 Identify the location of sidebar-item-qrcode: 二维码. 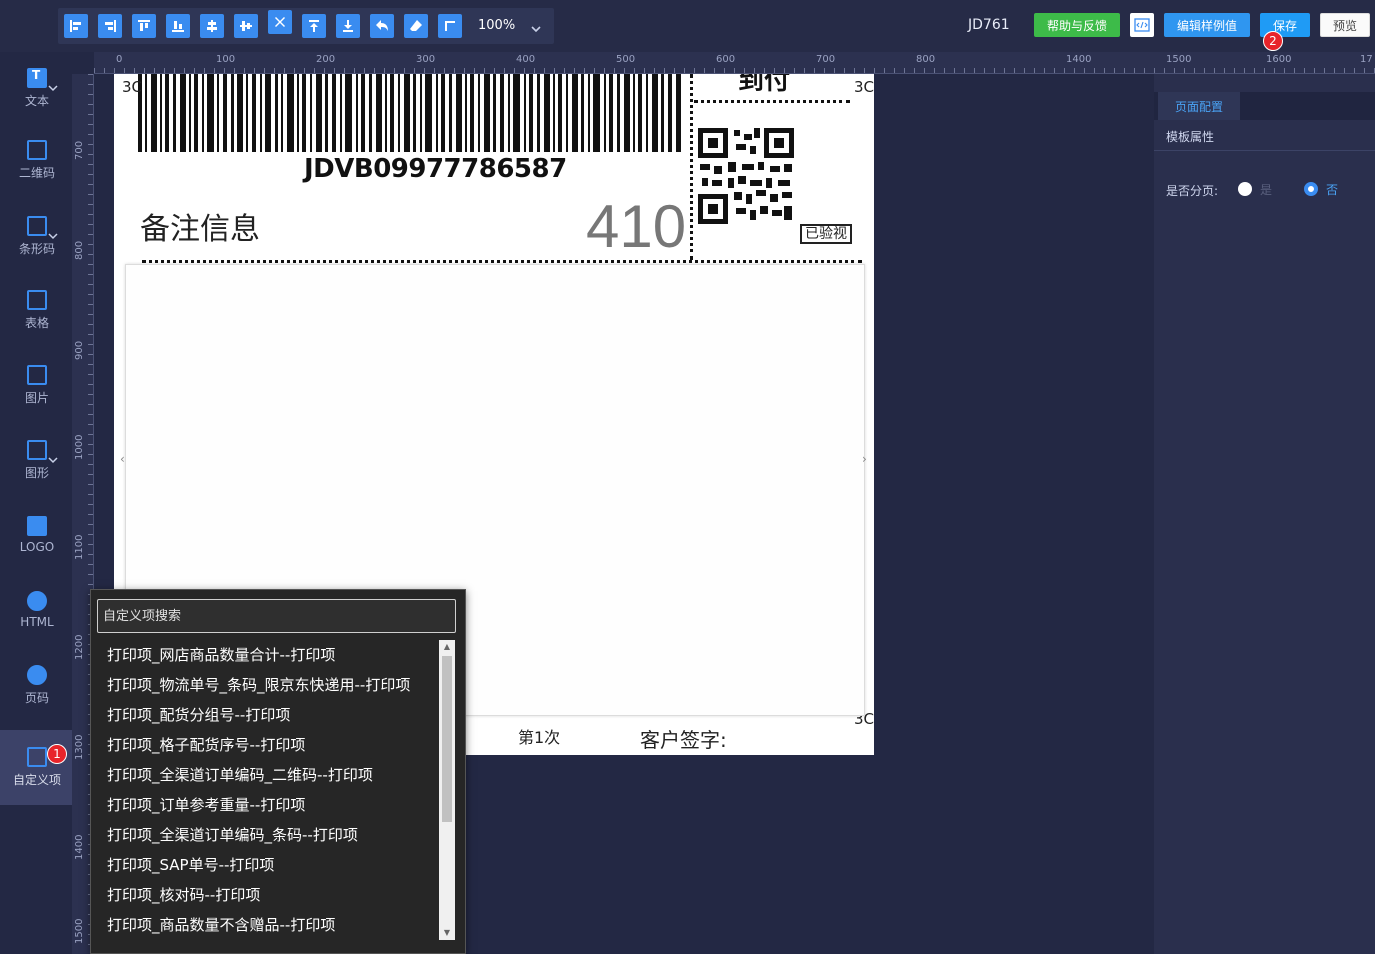
(37, 160).